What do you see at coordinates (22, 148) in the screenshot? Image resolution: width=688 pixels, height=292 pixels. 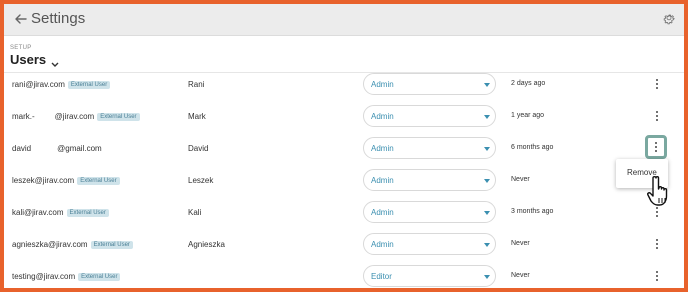 I see `email-text: david` at bounding box center [22, 148].